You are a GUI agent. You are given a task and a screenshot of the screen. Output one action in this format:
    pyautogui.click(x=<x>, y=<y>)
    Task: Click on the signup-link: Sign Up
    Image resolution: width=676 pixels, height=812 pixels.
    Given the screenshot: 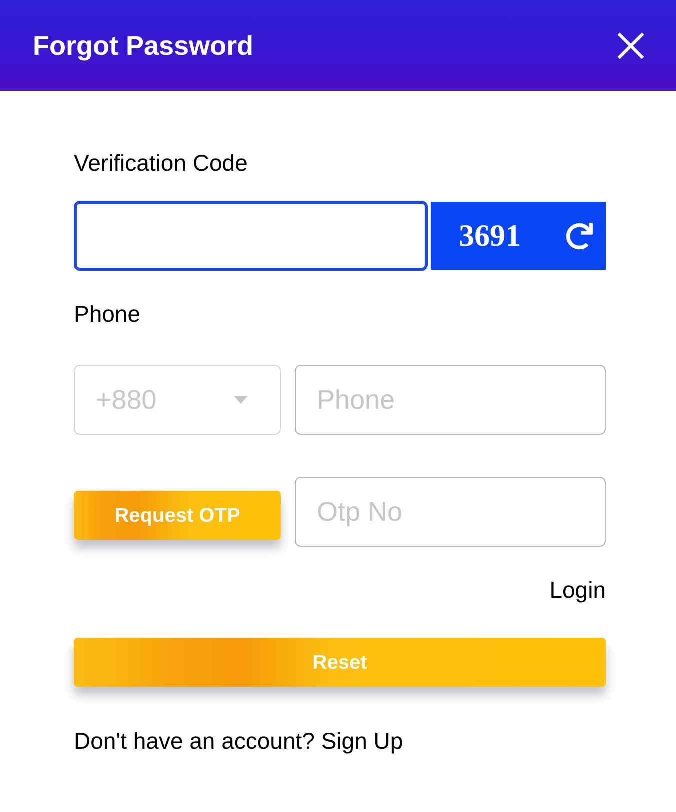 What is the action you would take?
    pyautogui.click(x=362, y=741)
    